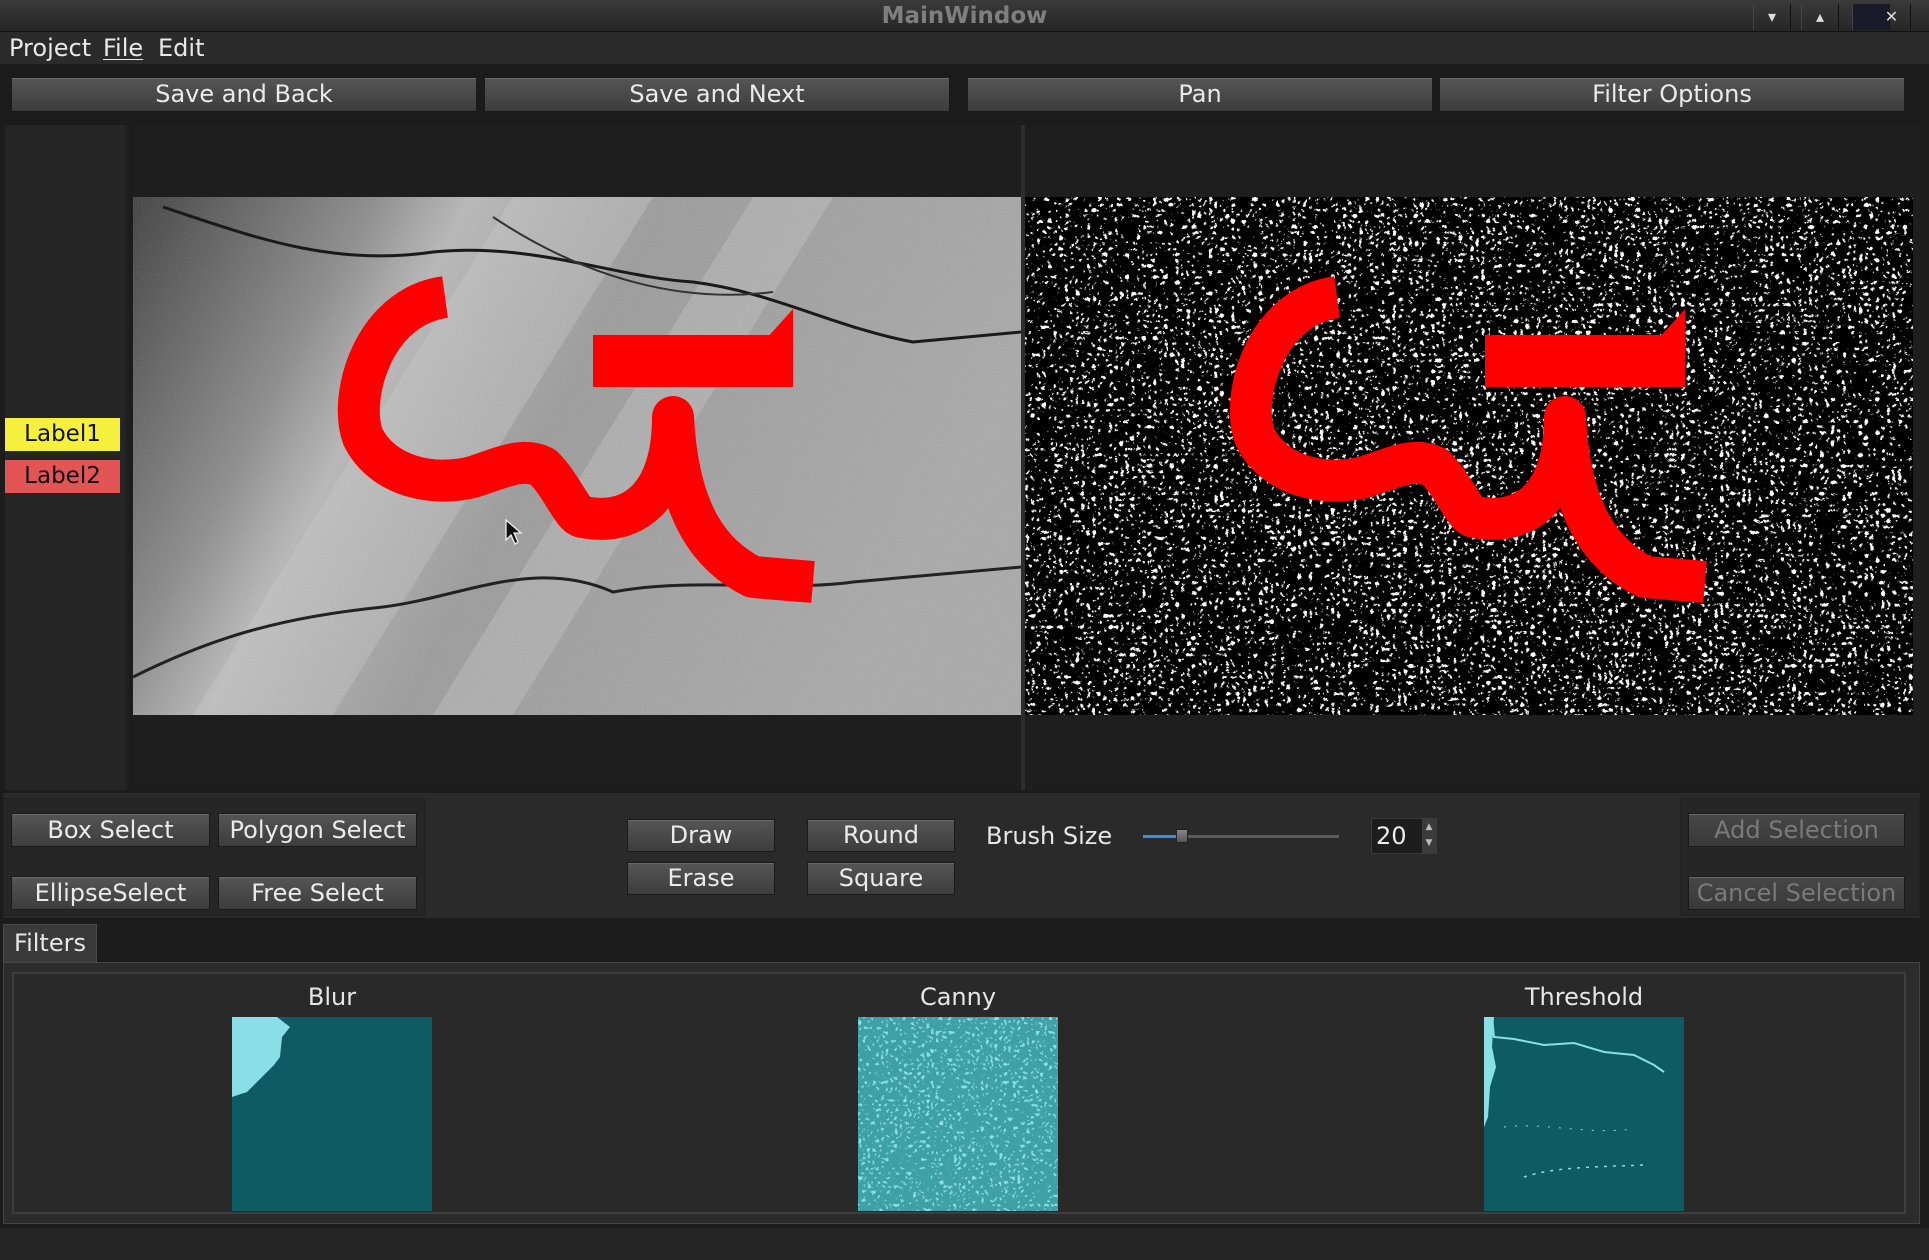 The height and width of the screenshot is (1260, 1929). What do you see at coordinates (1672, 94) in the screenshot?
I see `filter-options-button: Filter Options` at bounding box center [1672, 94].